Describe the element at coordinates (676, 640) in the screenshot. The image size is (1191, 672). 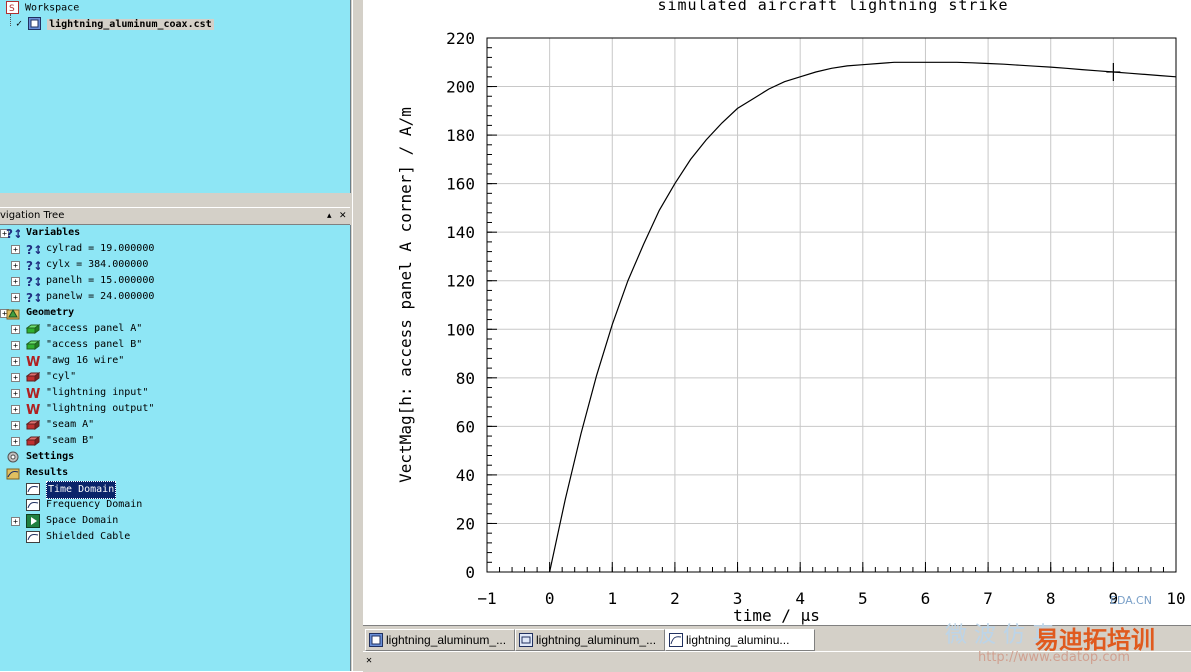
I see `chart-icon` at that location.